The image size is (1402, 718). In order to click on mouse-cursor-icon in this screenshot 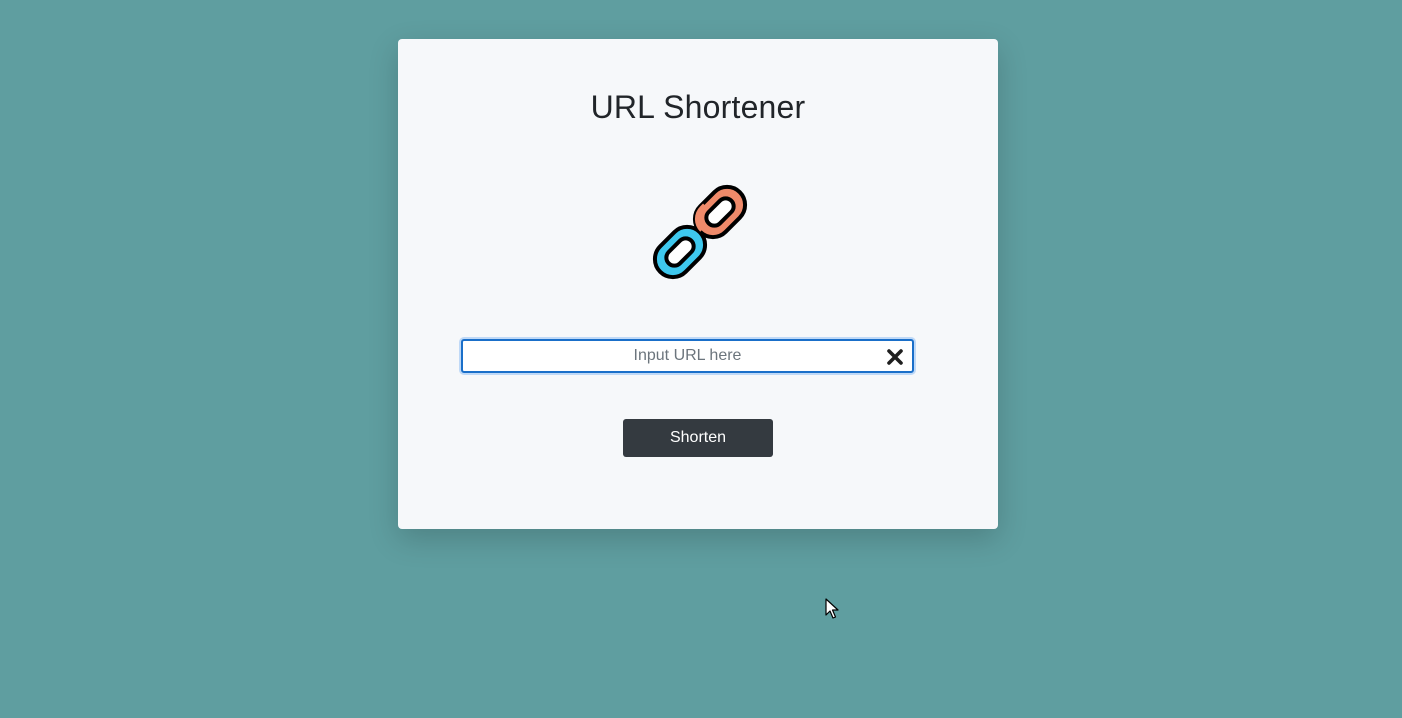, I will do `click(832, 608)`.